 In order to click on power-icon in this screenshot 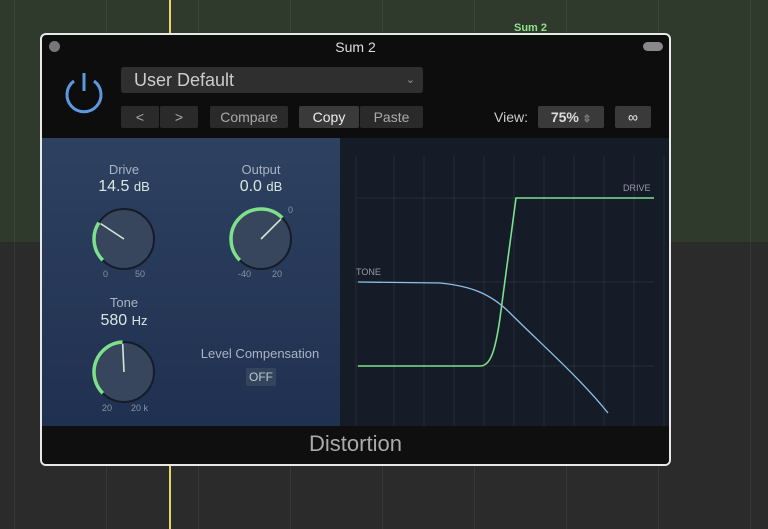, I will do `click(84, 93)`.